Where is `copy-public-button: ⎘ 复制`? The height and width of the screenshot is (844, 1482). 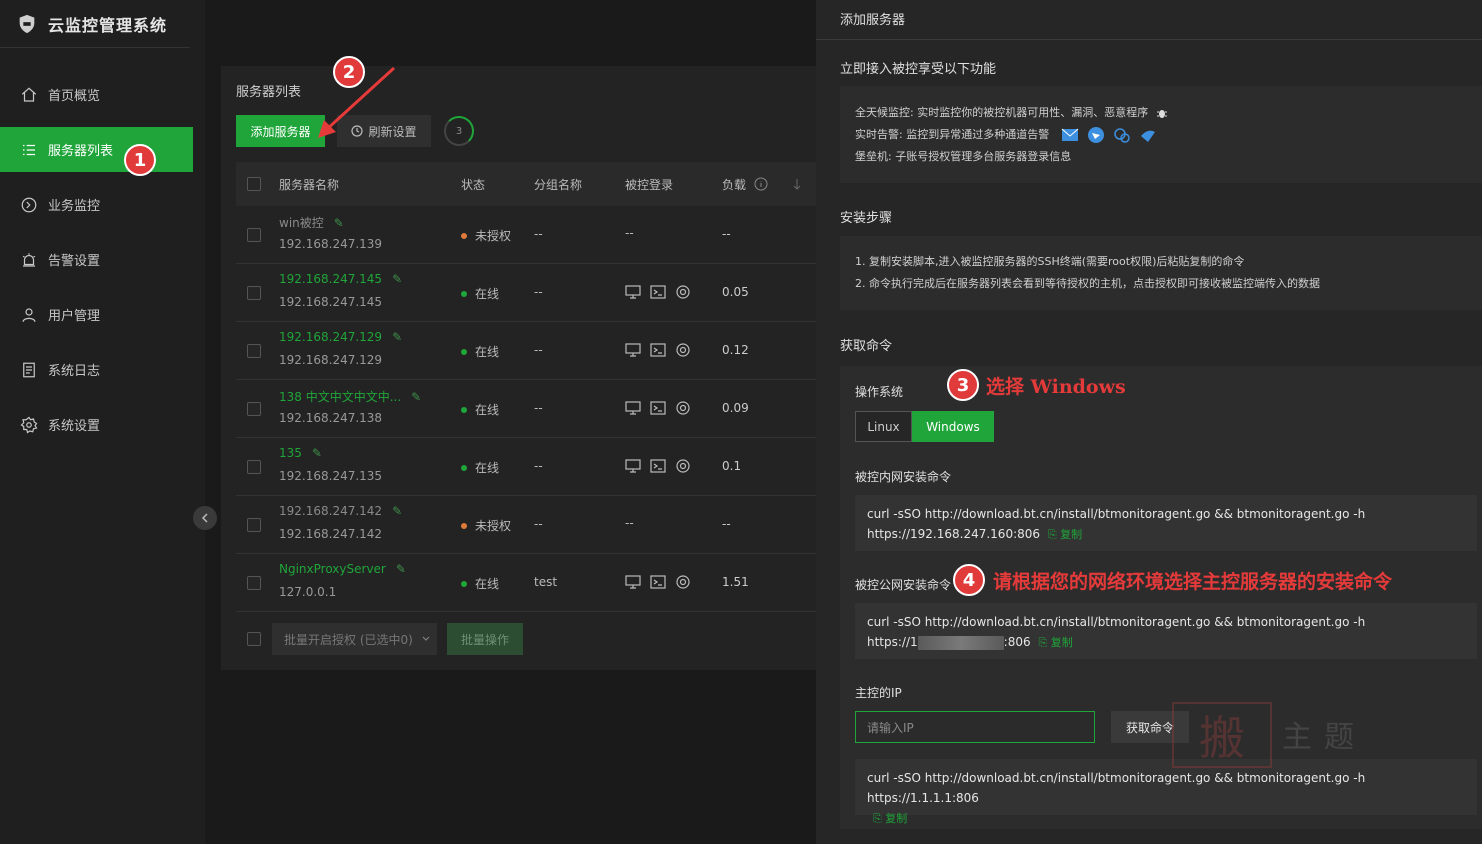 copy-public-button: ⎘ 复制 is located at coordinates (1055, 642).